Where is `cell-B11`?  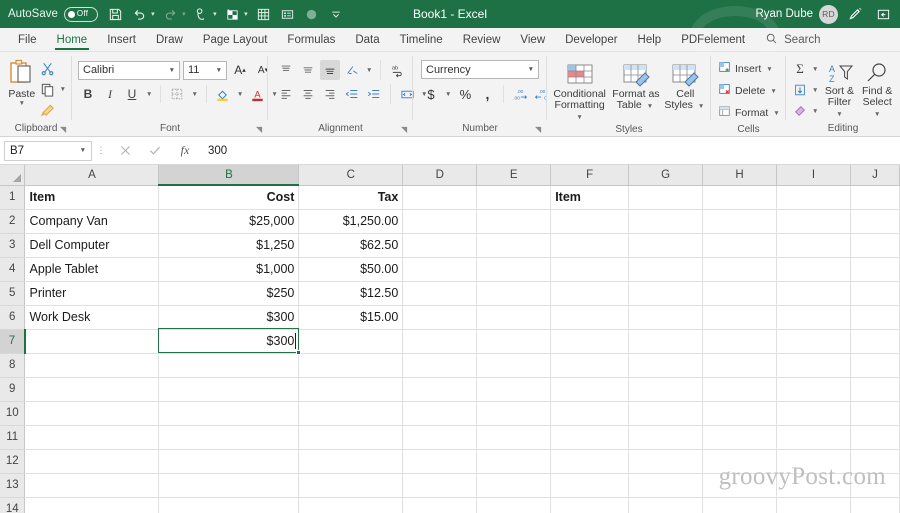 cell-B11 is located at coordinates (229, 437).